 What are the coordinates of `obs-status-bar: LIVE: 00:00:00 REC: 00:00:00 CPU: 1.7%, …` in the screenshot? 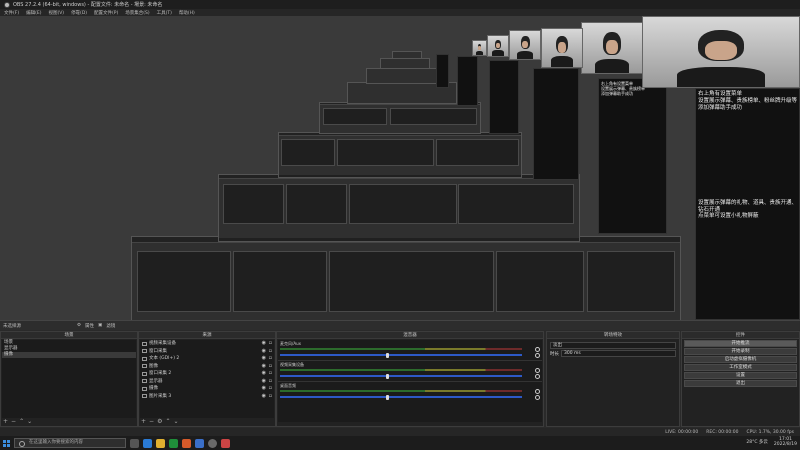 It's located at (400, 432).